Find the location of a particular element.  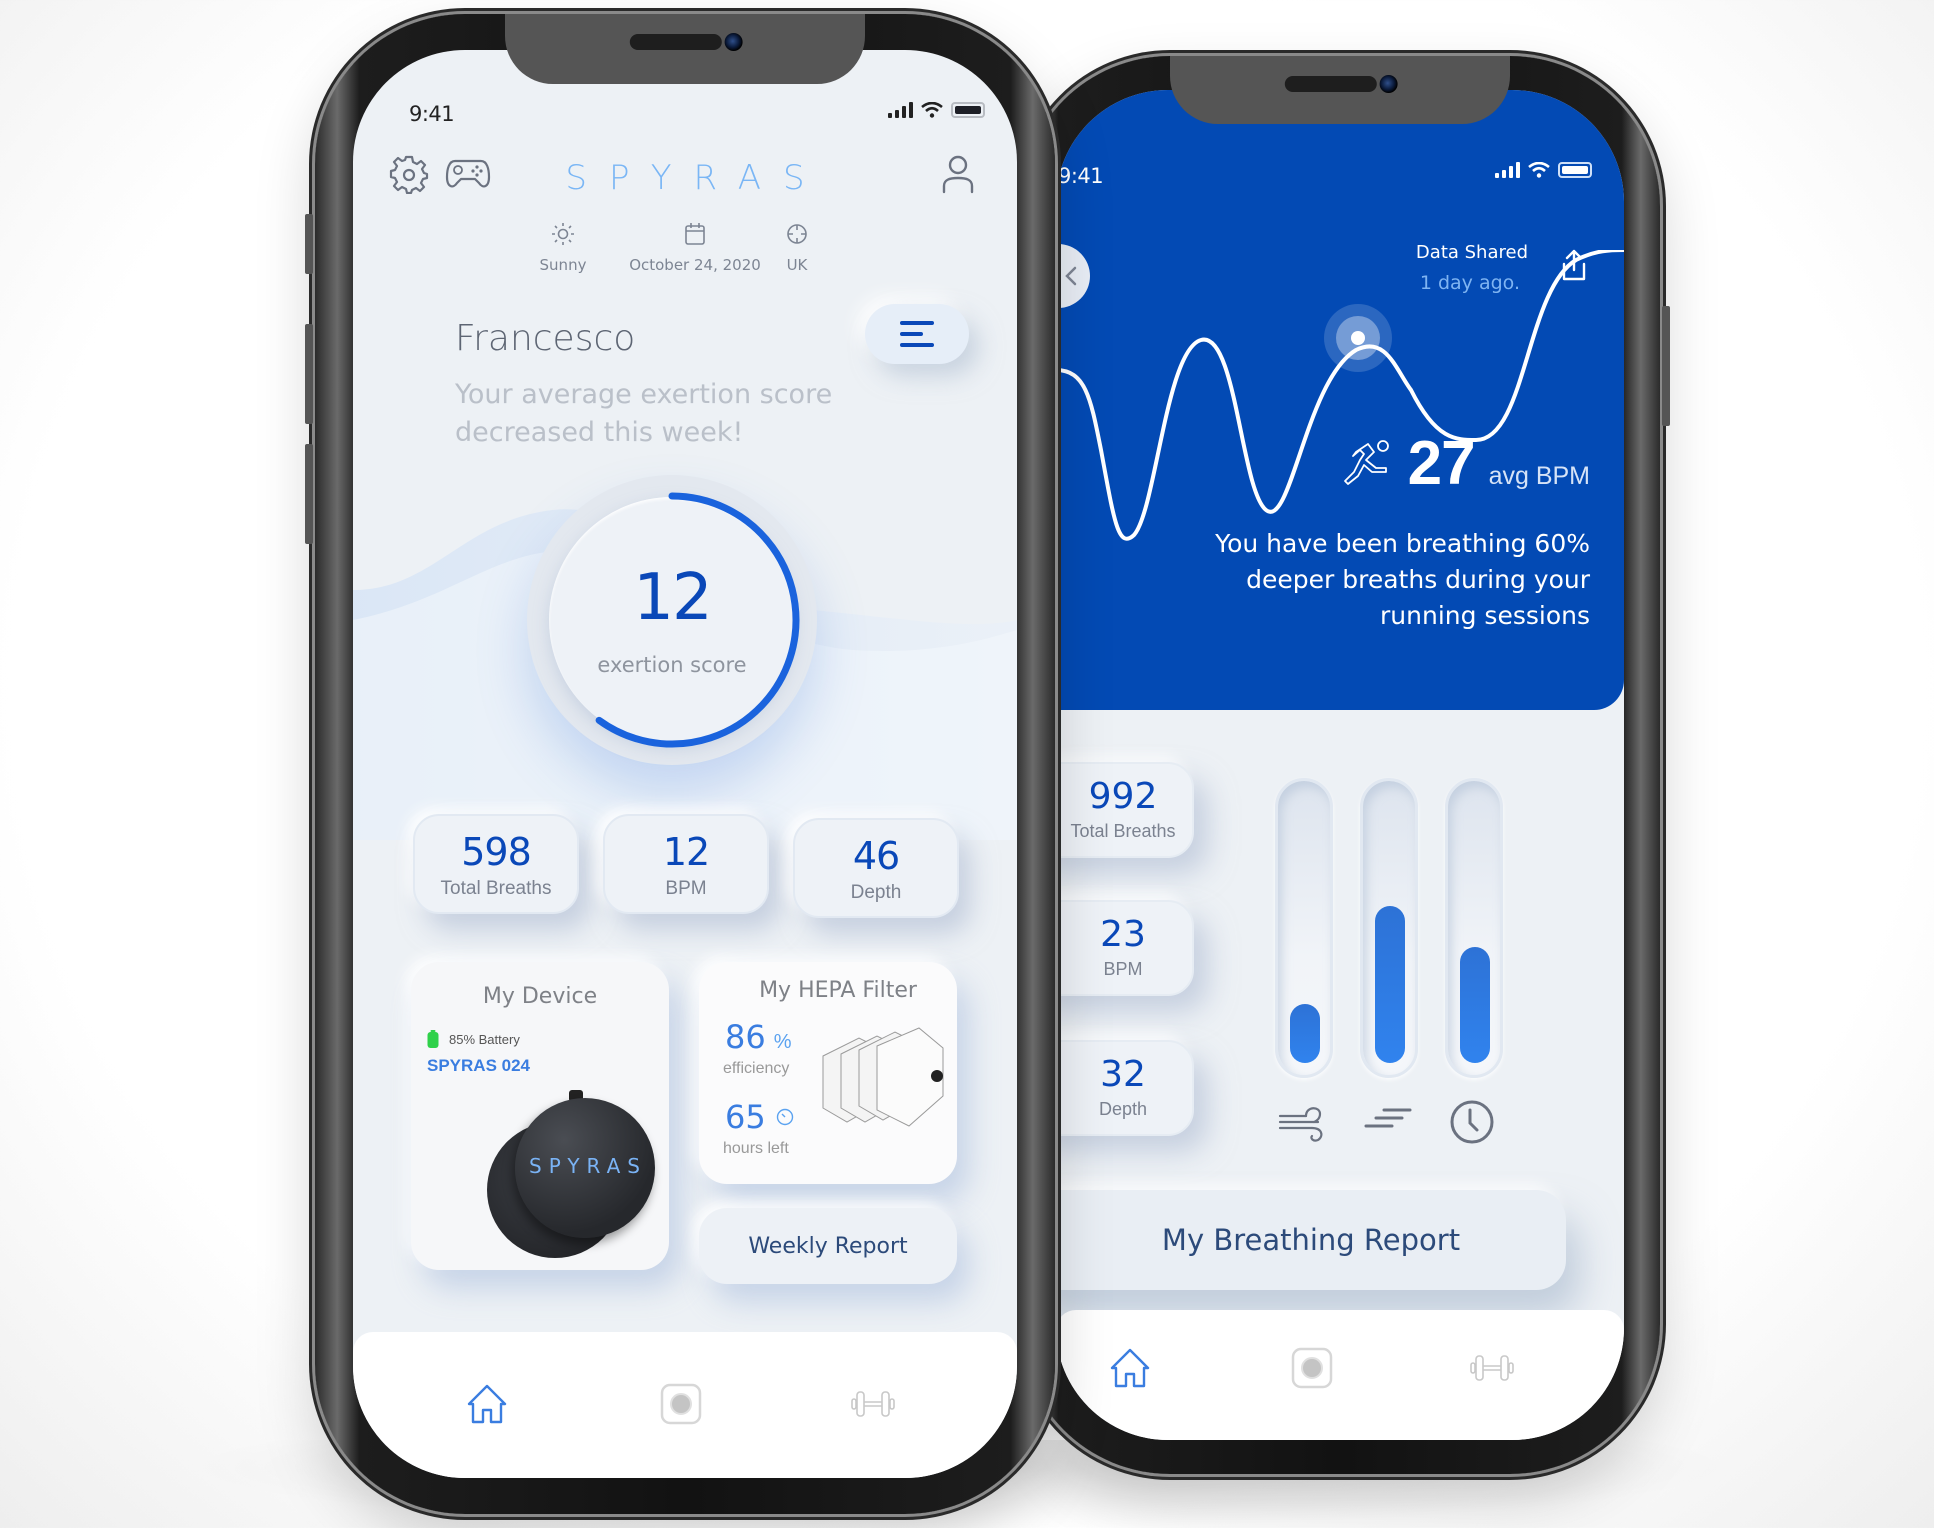

avg-bpm-unit: avg BPM is located at coordinates (1539, 476).